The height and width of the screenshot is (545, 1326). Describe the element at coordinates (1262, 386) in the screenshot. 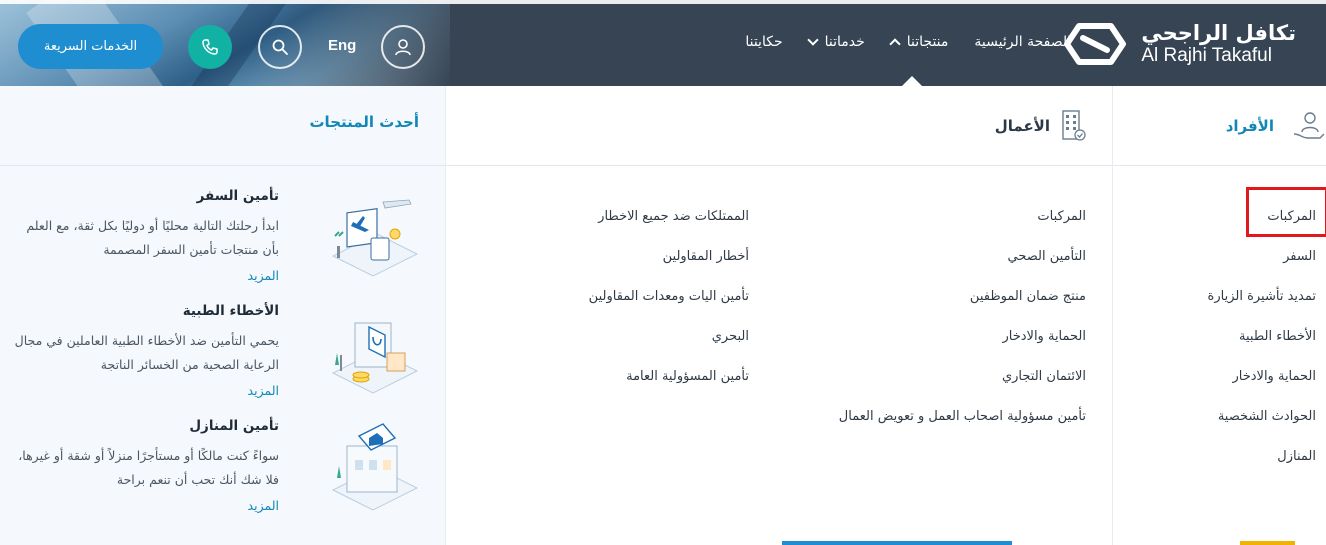

I see `individuals-item-protection-savings: الحماية والادخار` at that location.